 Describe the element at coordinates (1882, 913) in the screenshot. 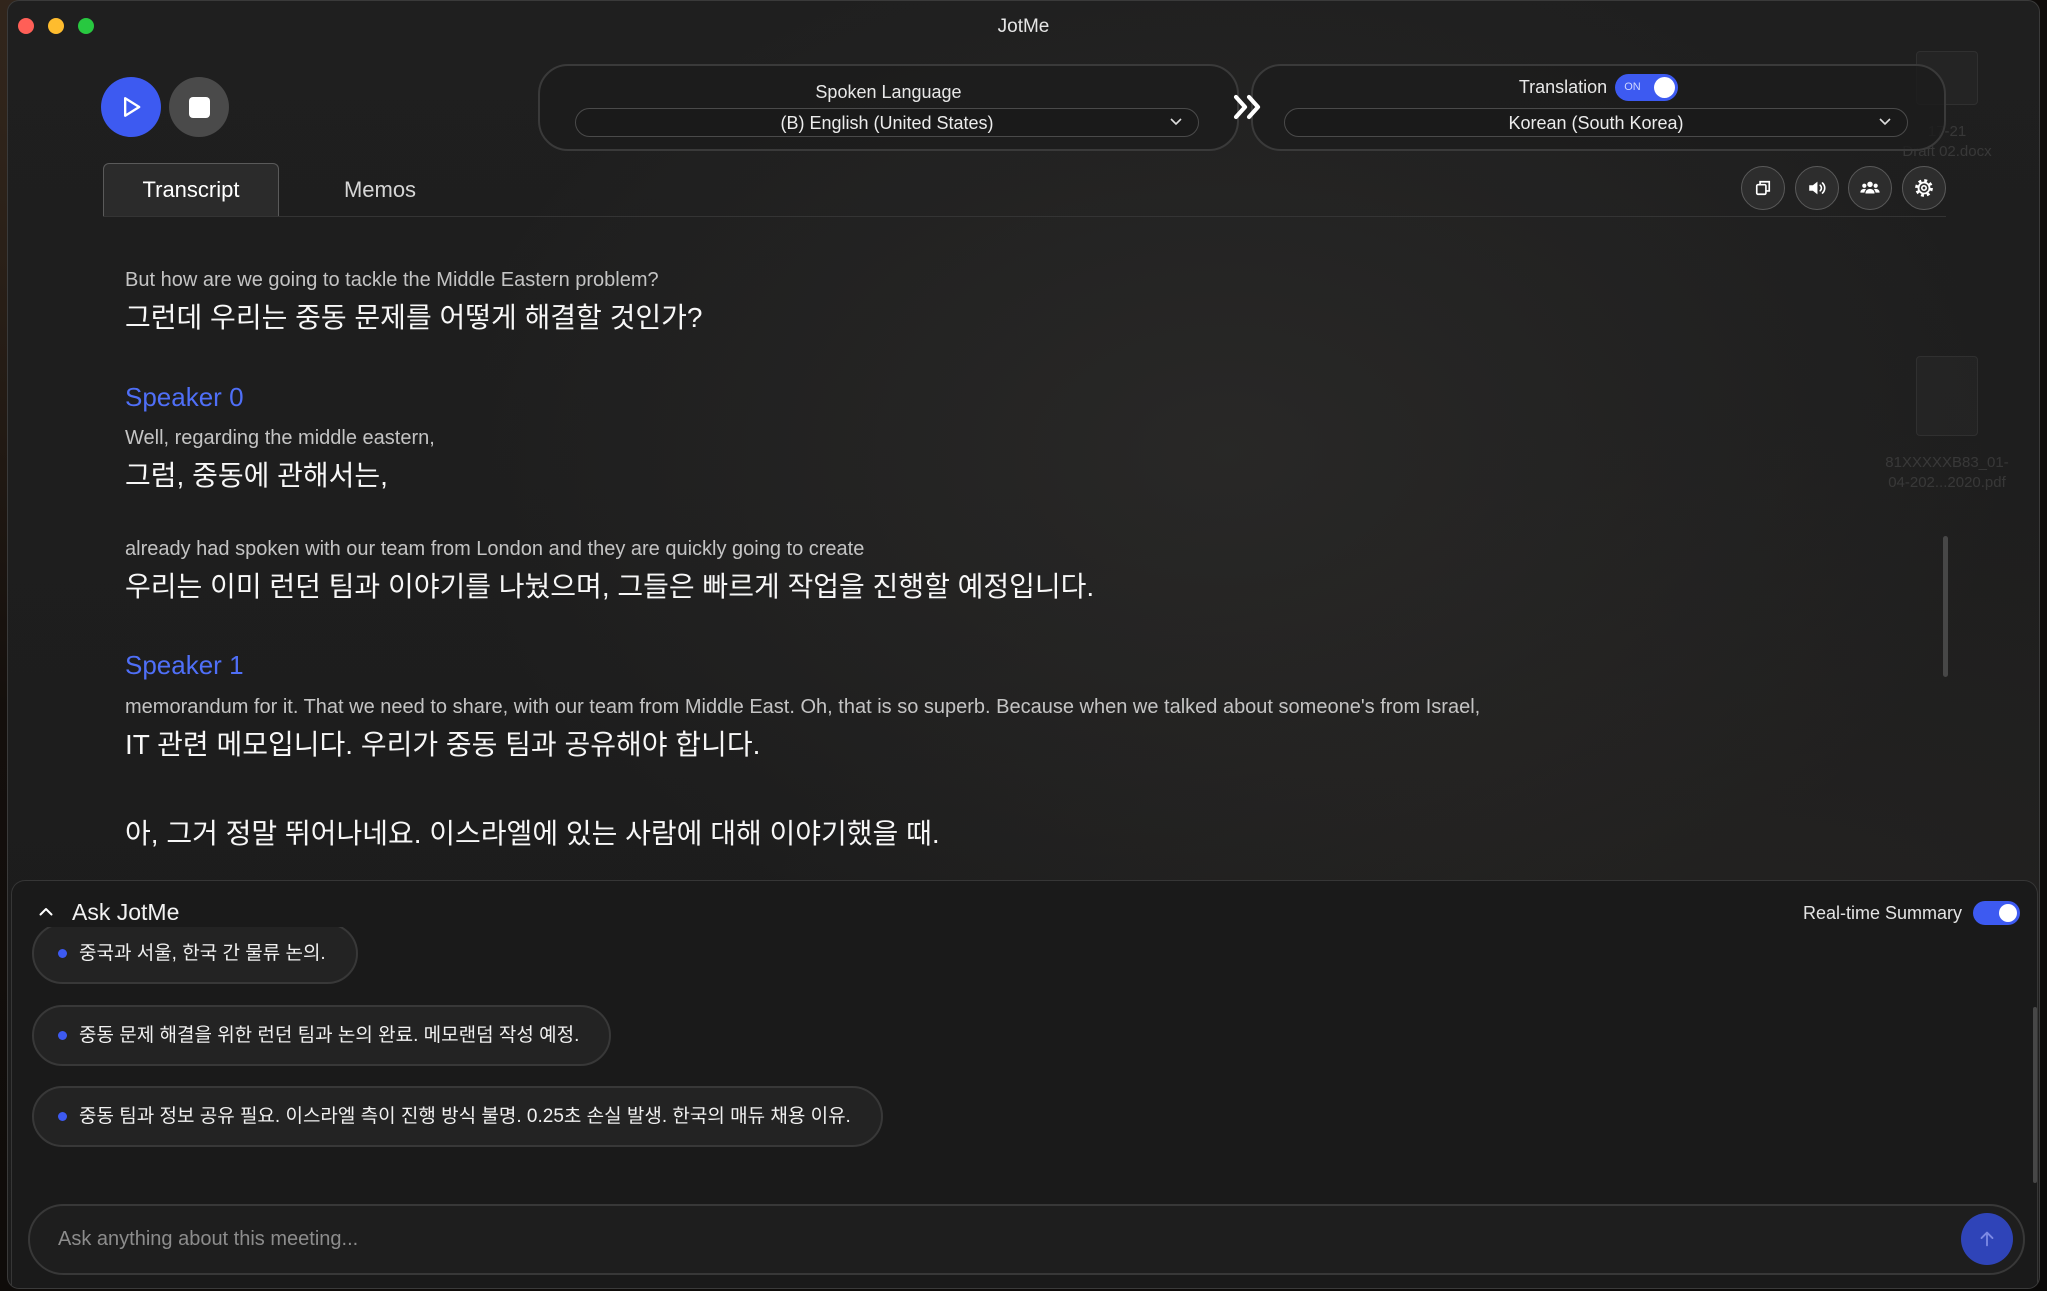

I see `realtime-summary-label: Real-time Summary` at that location.